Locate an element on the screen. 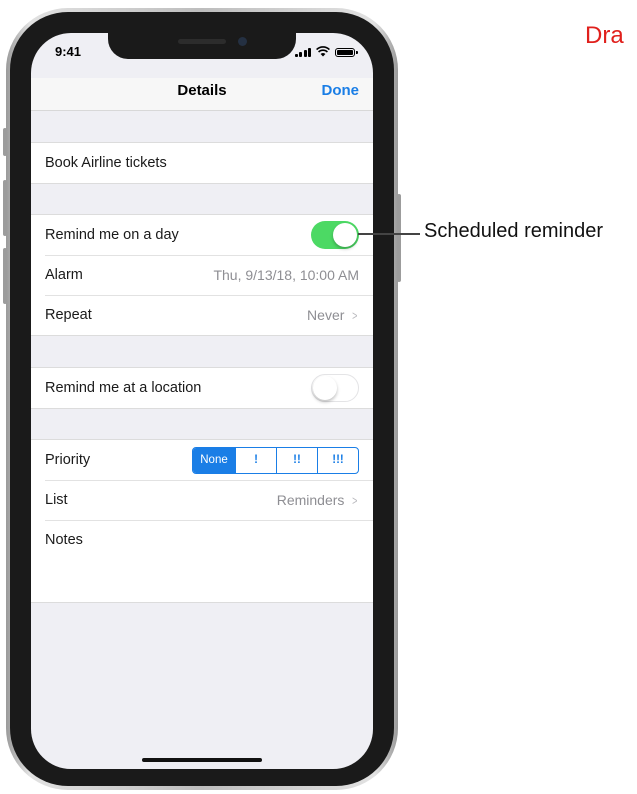  front-camera is located at coordinates (242, 41).